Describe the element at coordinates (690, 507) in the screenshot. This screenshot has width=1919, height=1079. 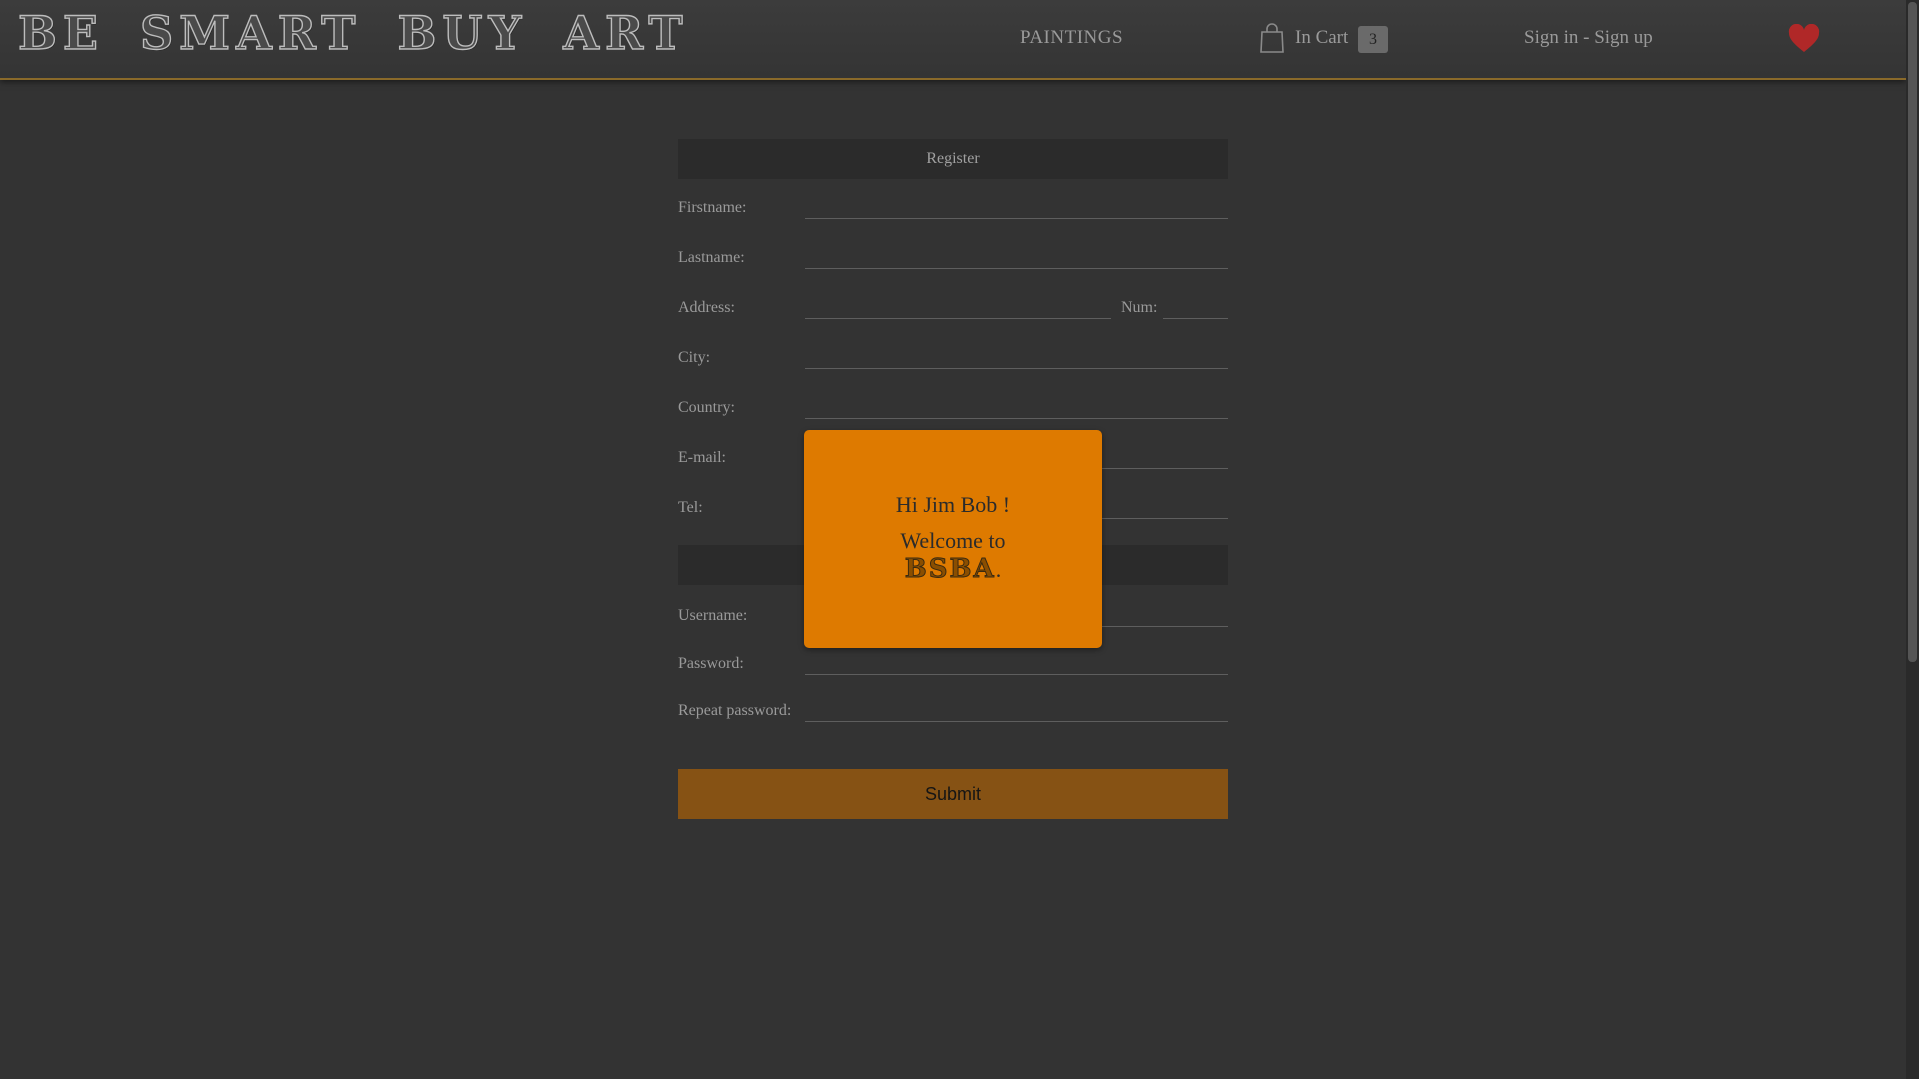
I see `tel-label: Tel:` at that location.